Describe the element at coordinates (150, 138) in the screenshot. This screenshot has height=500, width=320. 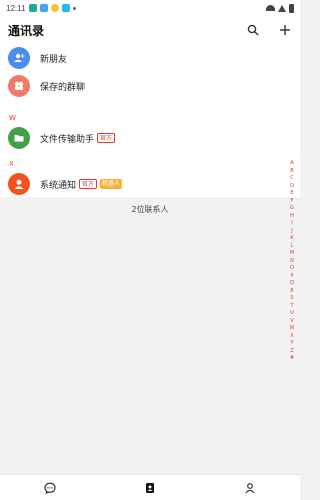
I see `file-transfer-contact: 文件传输助手 官方` at that location.